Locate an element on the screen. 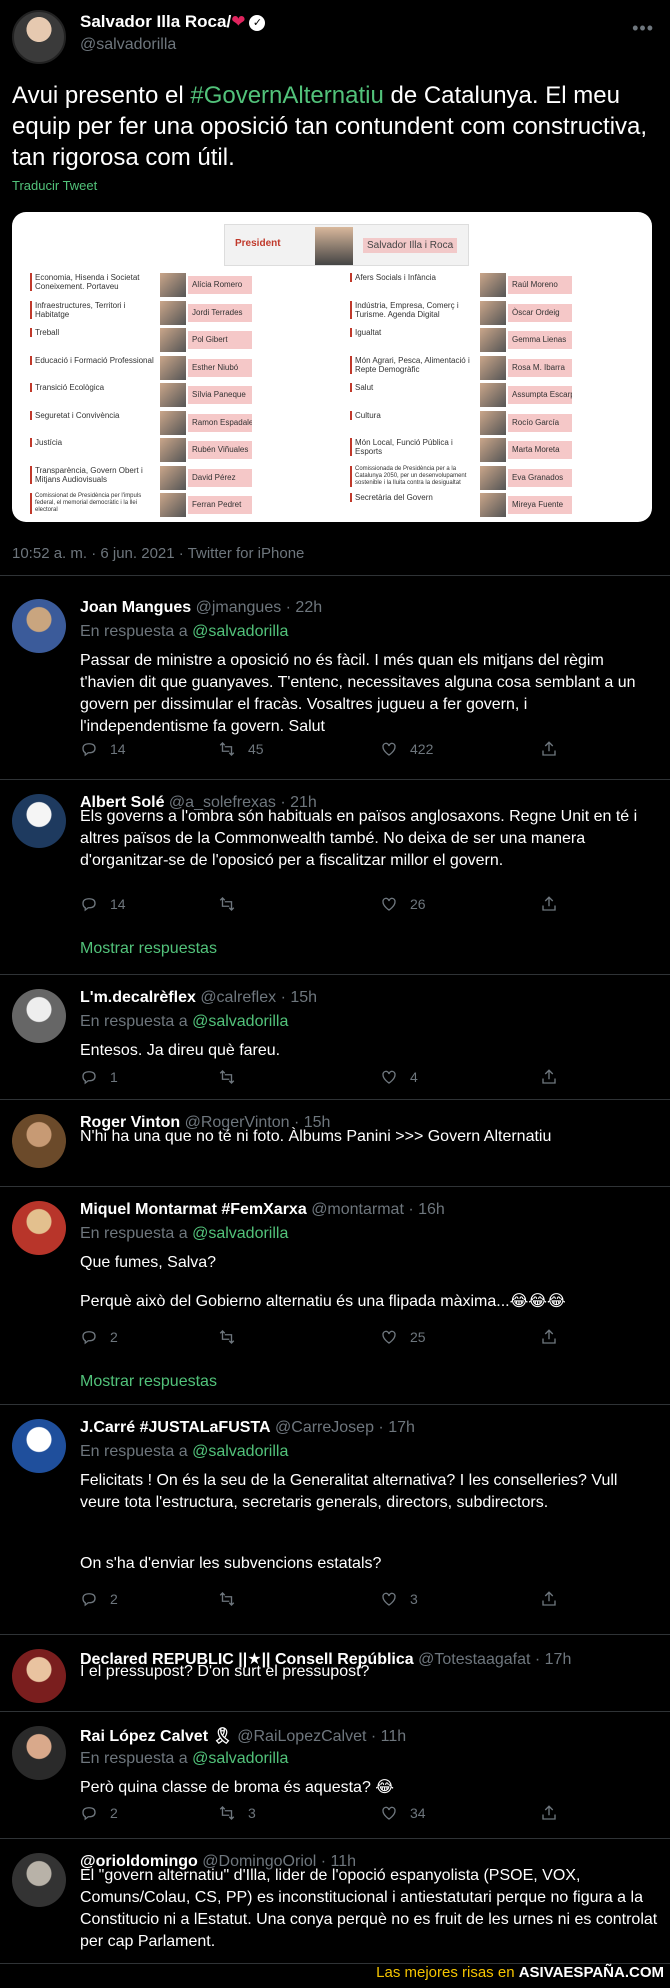 The height and width of the screenshot is (1988, 670). reply-author-handle: @RaiLopezCalvet · 11h is located at coordinates (321, 1736).